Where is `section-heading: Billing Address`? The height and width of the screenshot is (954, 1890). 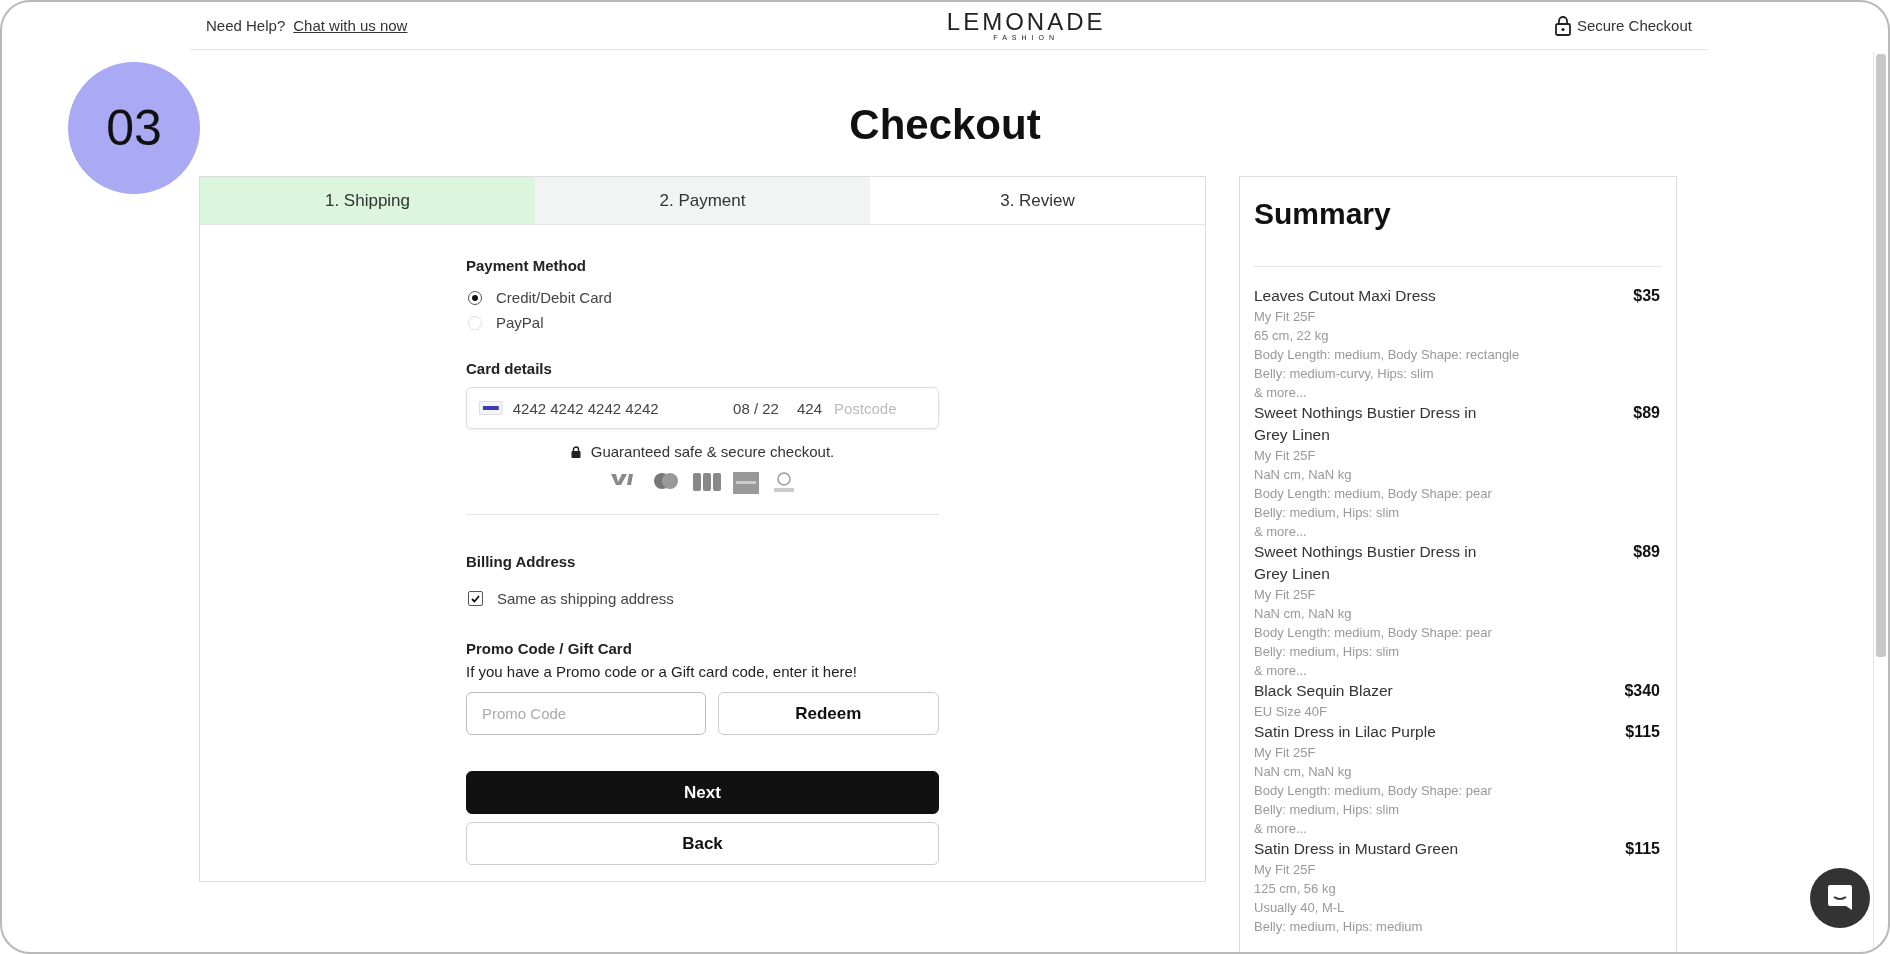
section-heading: Billing Address is located at coordinates (521, 561).